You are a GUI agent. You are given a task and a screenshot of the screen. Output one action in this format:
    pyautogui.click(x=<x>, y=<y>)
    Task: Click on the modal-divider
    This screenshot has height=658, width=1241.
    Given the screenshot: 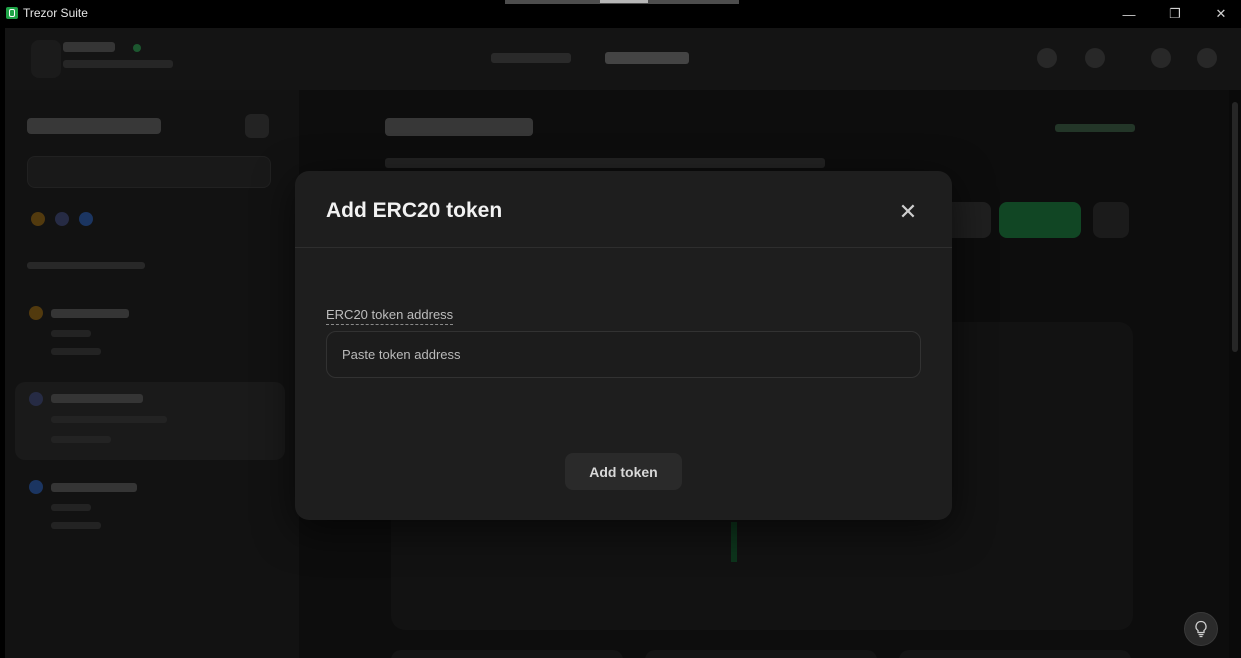 What is the action you would take?
    pyautogui.click(x=623, y=247)
    